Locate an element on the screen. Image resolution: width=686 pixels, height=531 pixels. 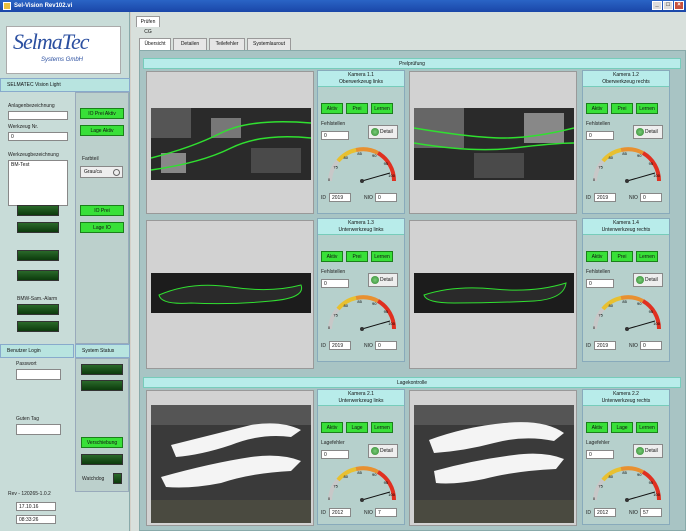
verschiebung-button: Verschiebung is located at coordinates (102, 442).